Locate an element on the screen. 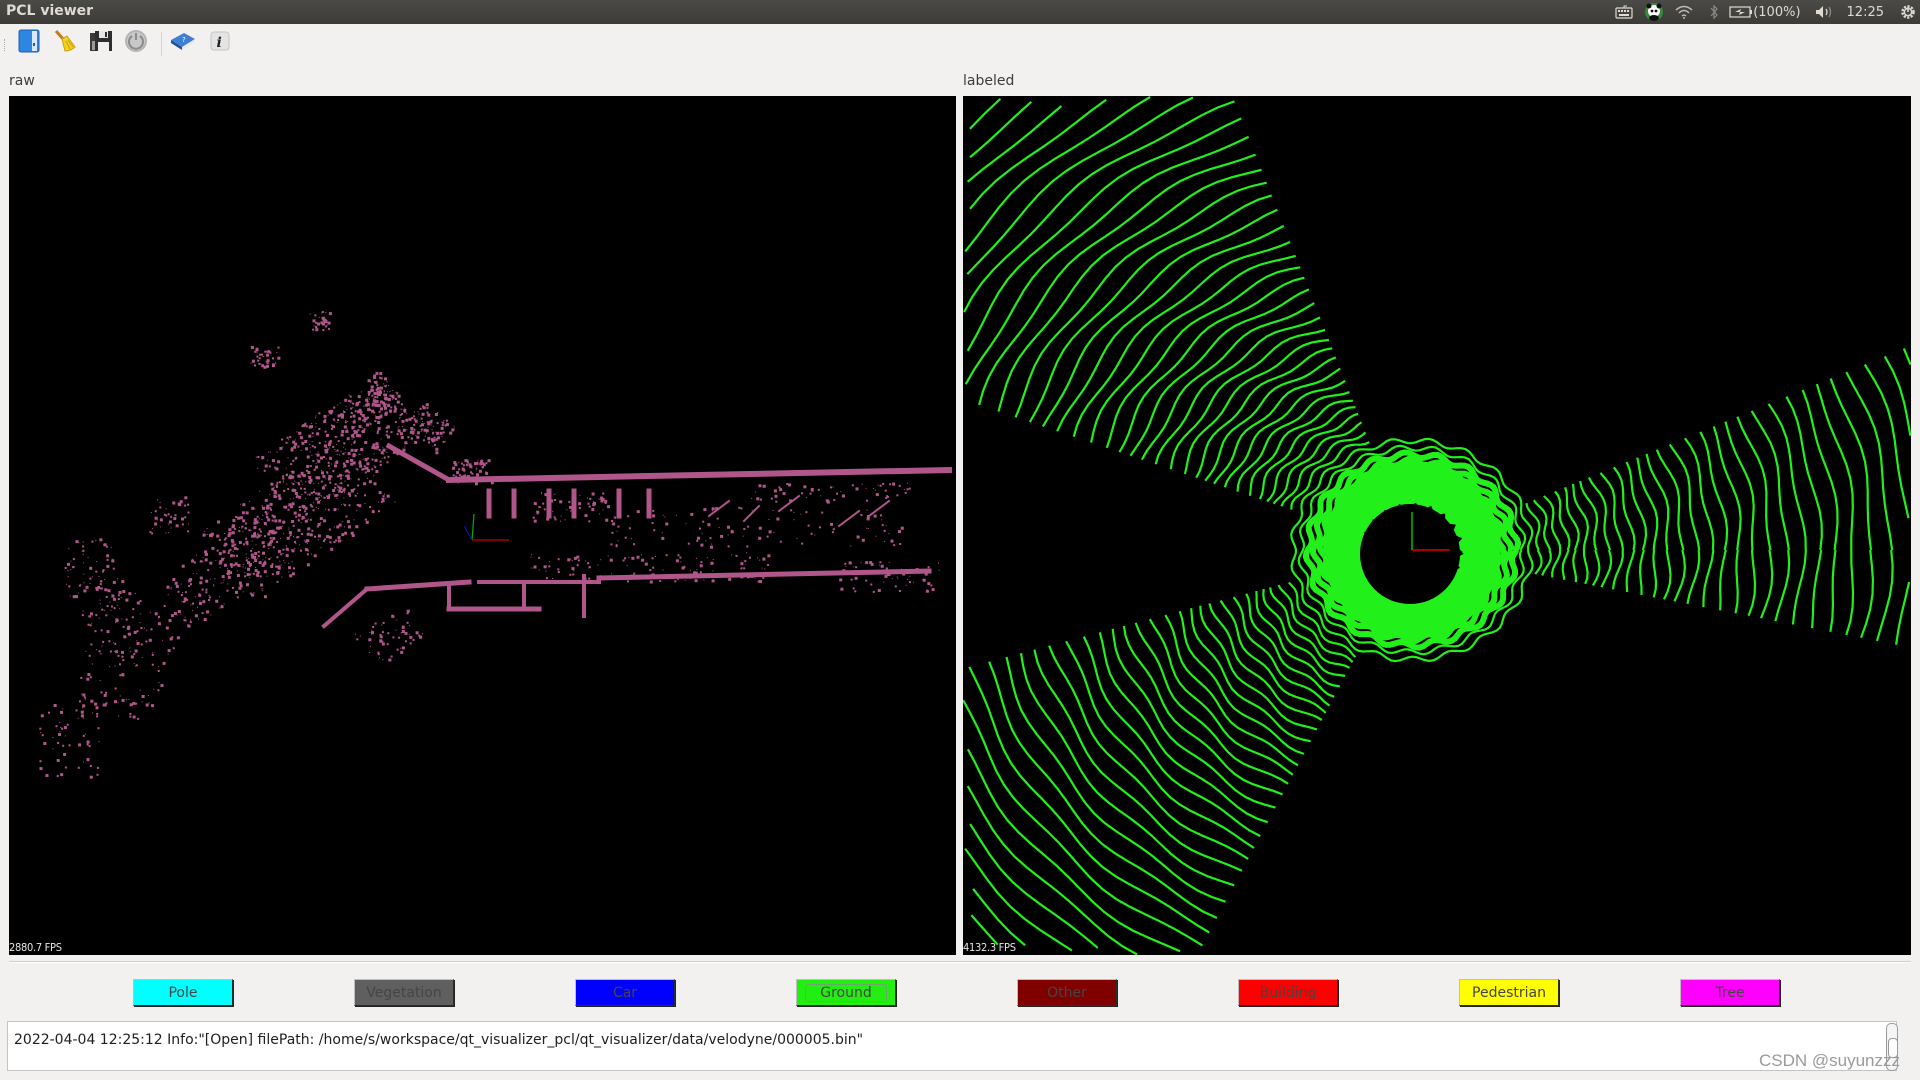 Image resolution: width=1920 pixels, height=1080 pixels. class-button-ground: Ground is located at coordinates (846, 992).